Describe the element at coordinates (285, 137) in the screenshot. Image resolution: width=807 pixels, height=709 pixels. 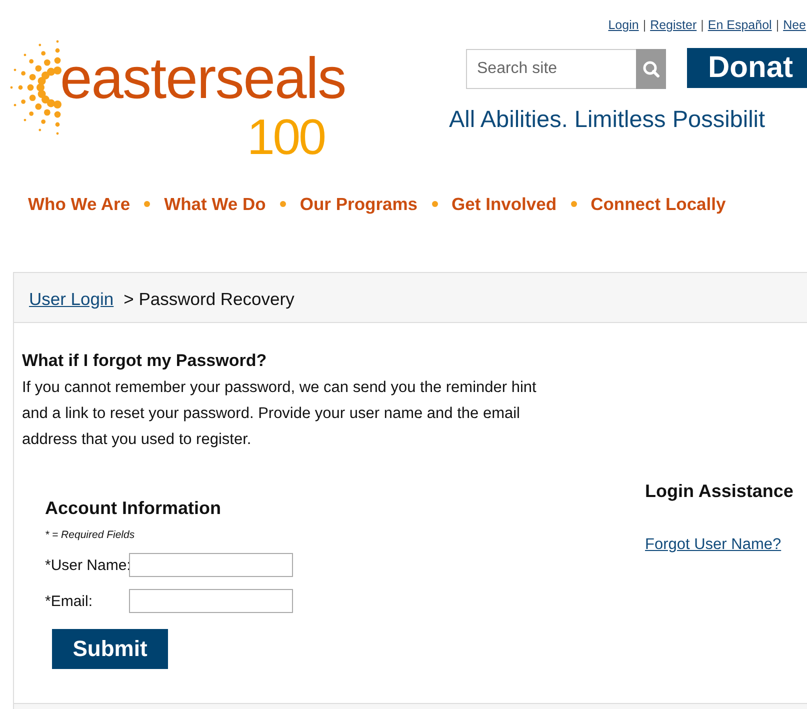
I see `logo-anniversary: 100` at that location.